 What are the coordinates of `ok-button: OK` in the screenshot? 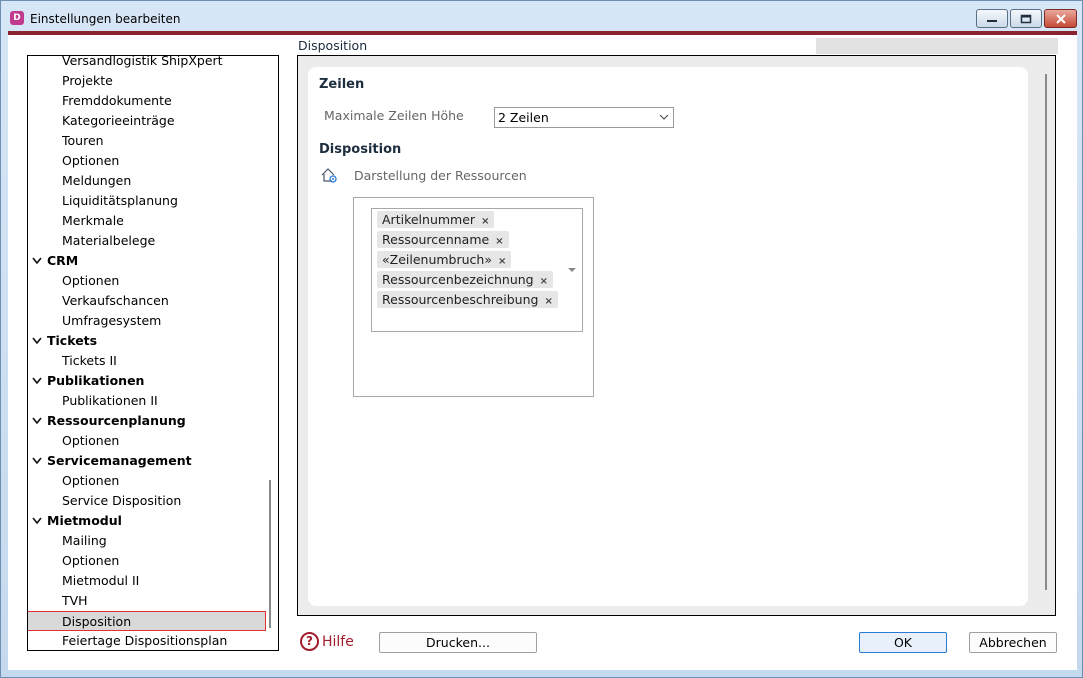 It's located at (903, 642).